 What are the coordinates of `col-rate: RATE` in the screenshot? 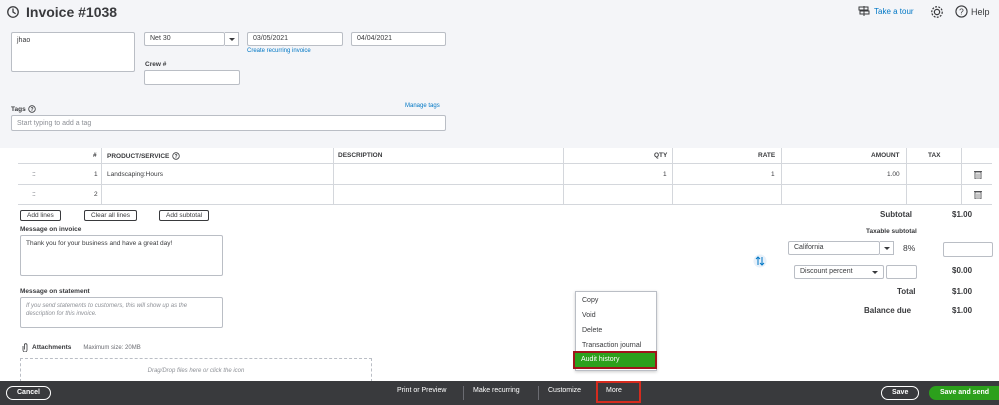 It's located at (767, 155).